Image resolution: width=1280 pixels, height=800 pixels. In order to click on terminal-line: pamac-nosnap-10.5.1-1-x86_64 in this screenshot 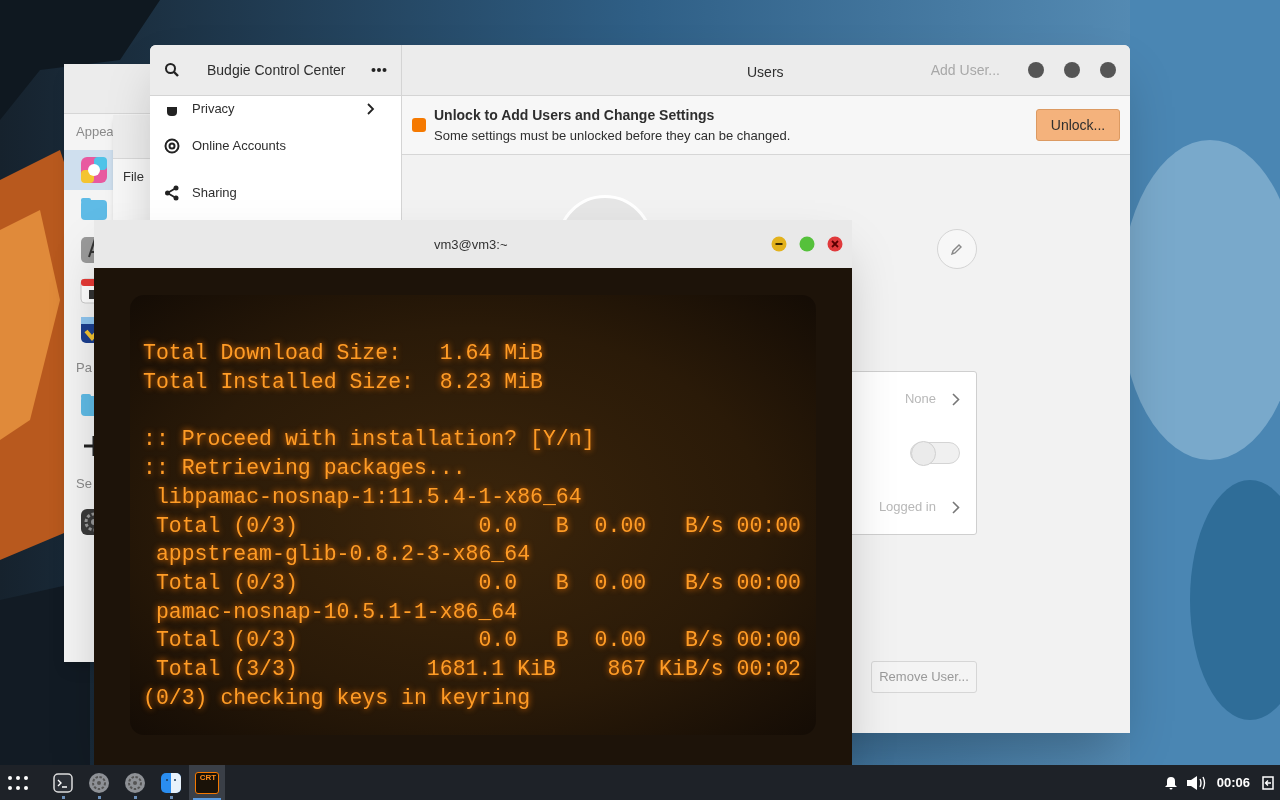, I will do `click(336, 612)`.